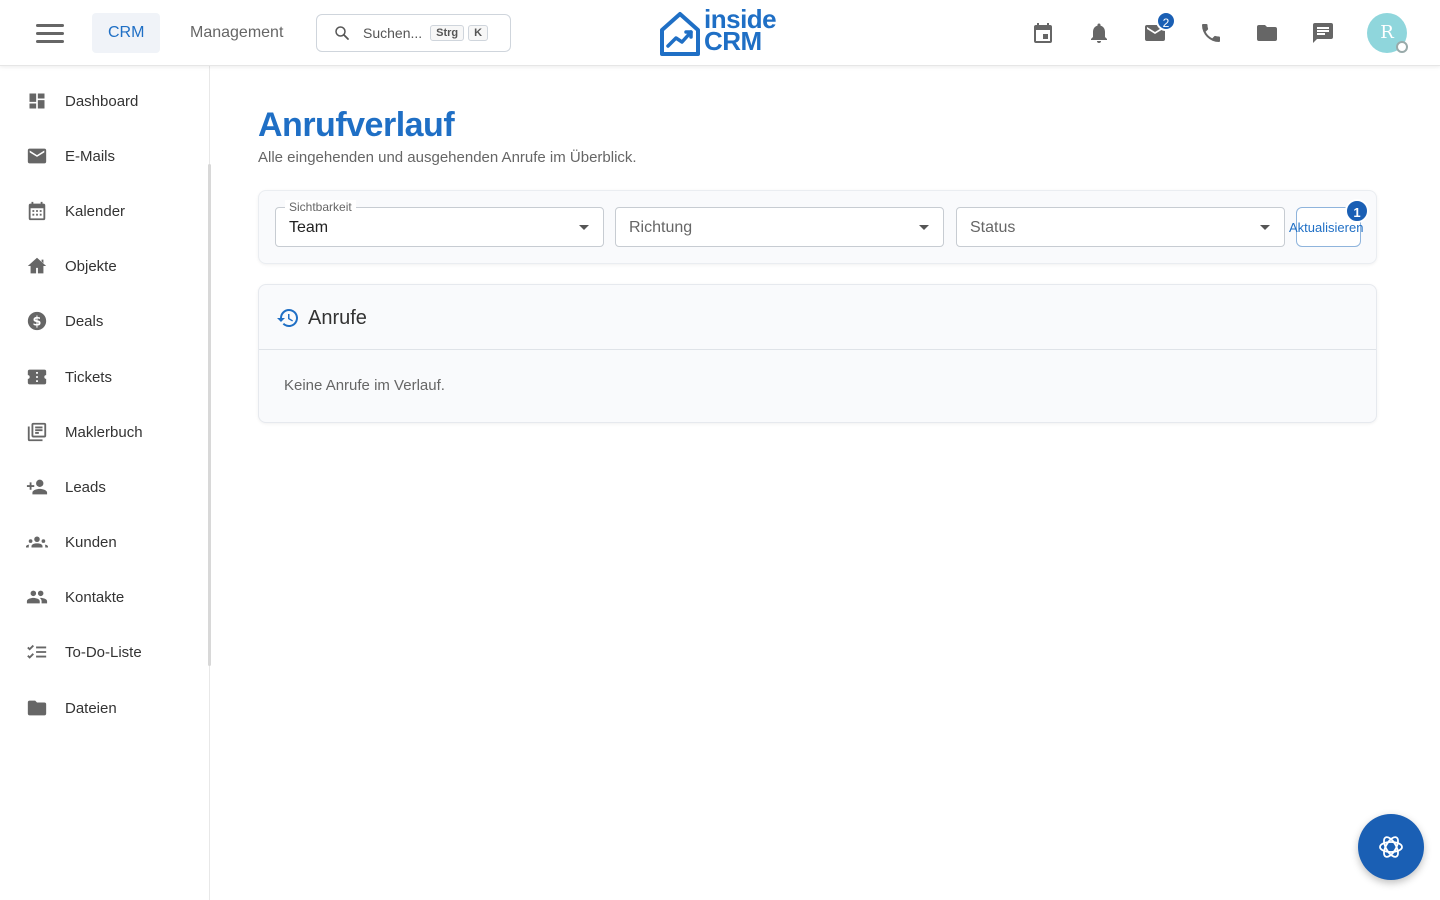  Describe the element at coordinates (288, 318) in the screenshot. I see `history-icon` at that location.